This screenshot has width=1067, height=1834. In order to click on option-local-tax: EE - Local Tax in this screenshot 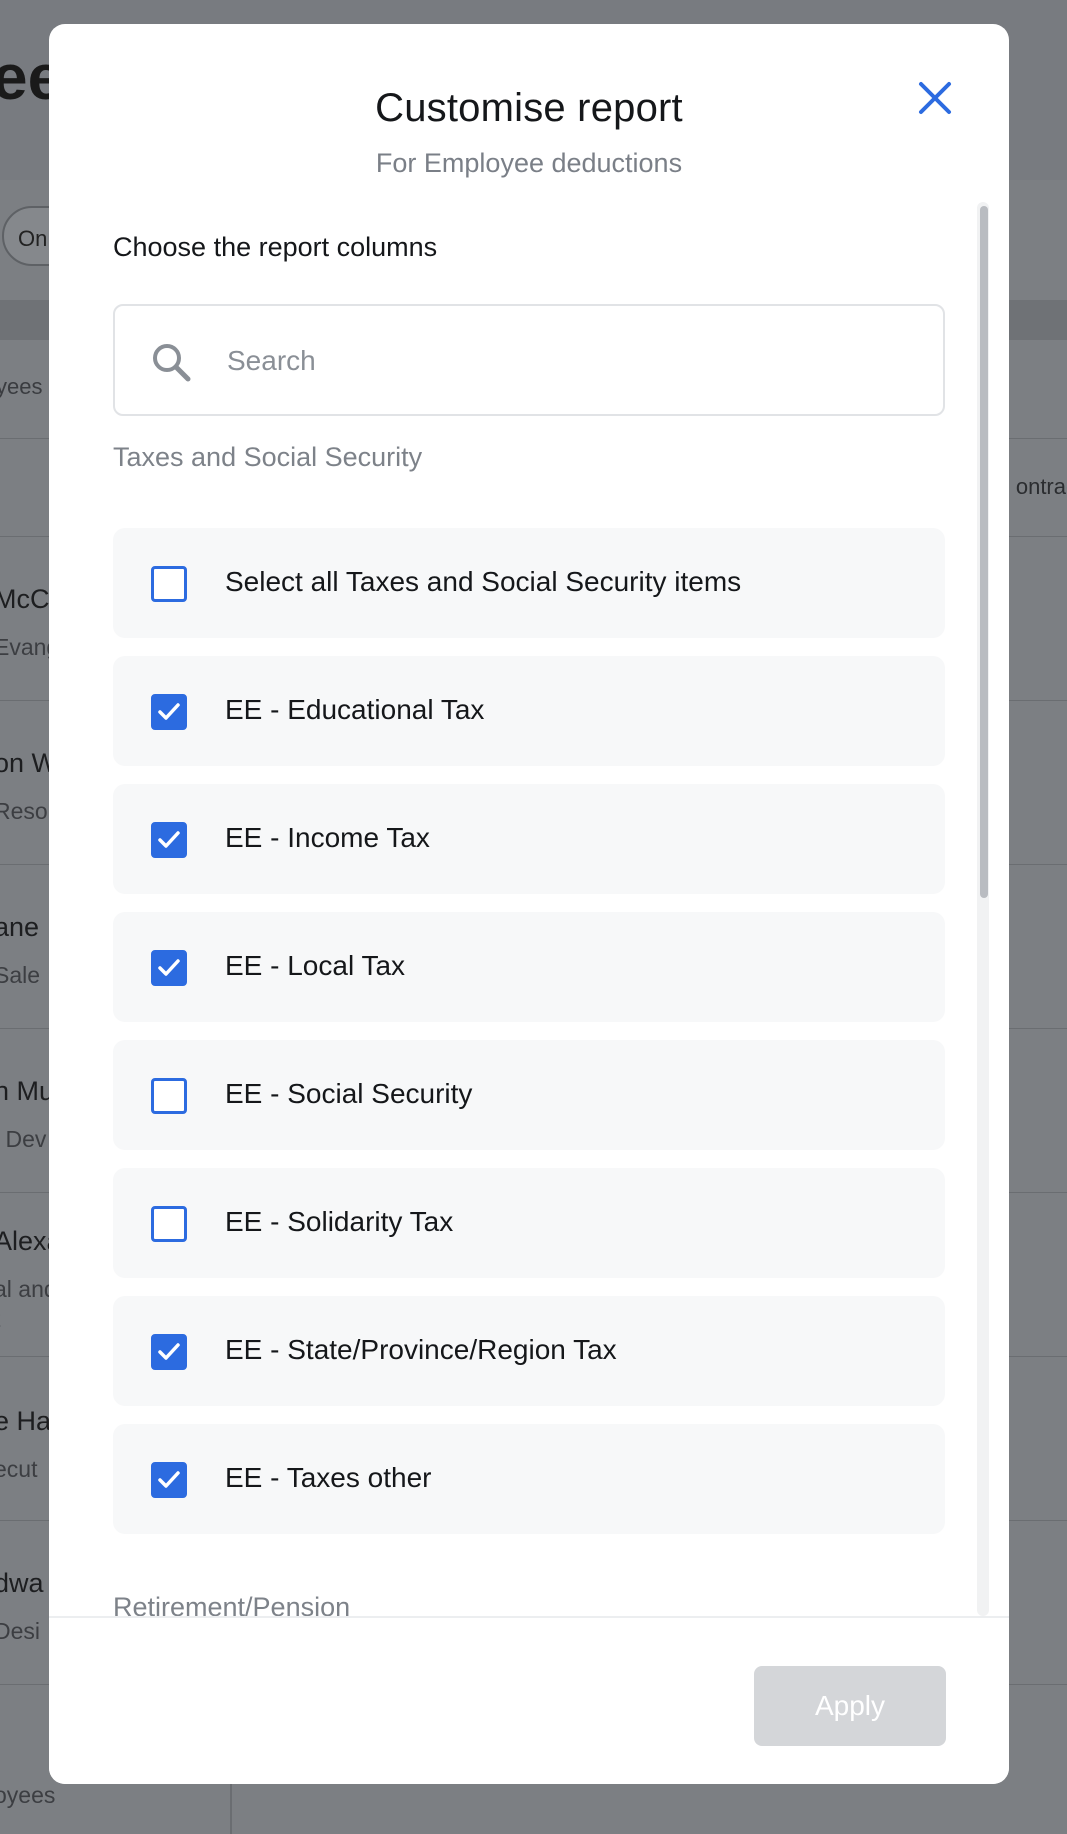, I will do `click(529, 967)`.